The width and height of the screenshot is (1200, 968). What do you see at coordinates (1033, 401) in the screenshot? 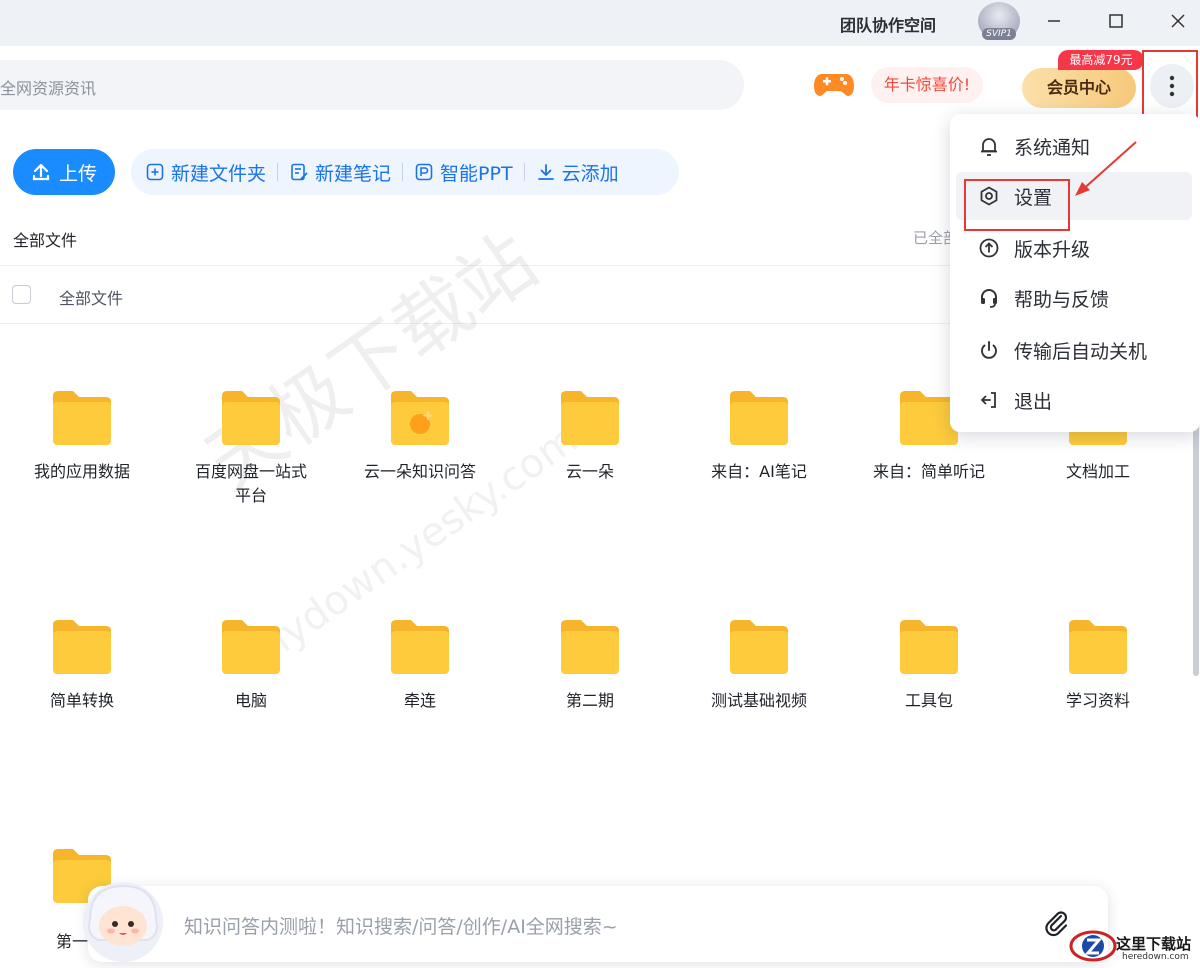
I see `menu-item-label: 退出` at bounding box center [1033, 401].